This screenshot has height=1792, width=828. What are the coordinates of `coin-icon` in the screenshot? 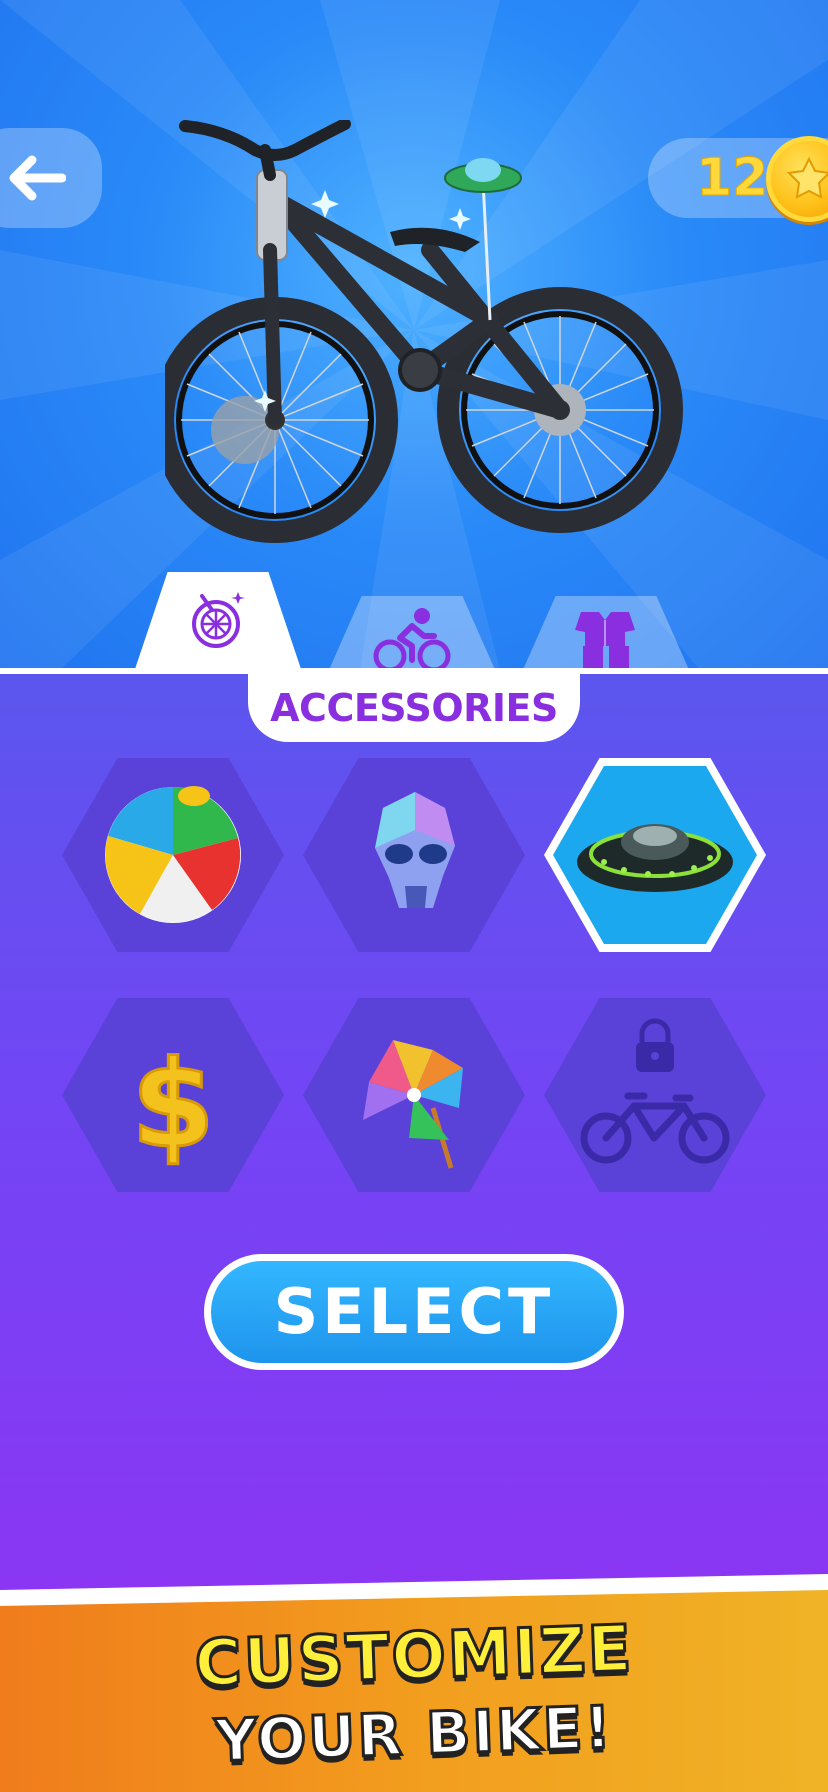 It's located at (797, 179).